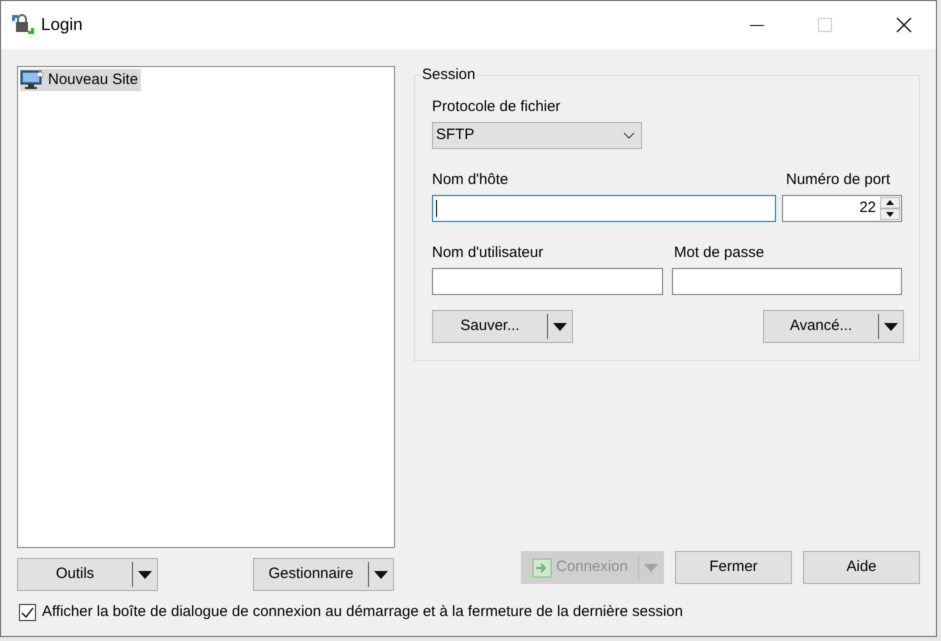  I want to click on text-cursor, so click(436, 208).